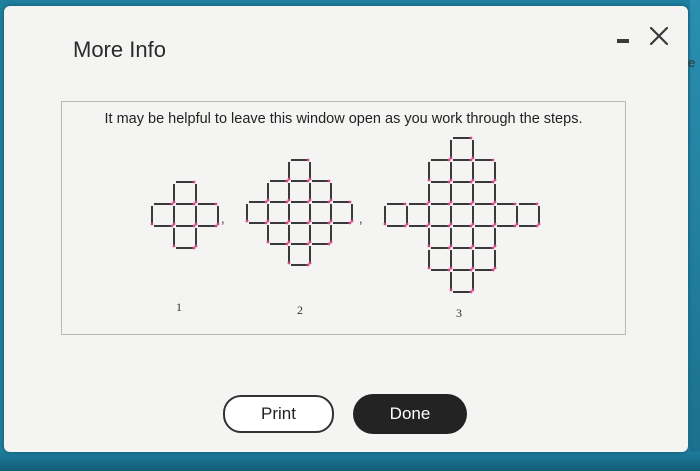 This screenshot has width=700, height=471. I want to click on close-icon, so click(659, 36).